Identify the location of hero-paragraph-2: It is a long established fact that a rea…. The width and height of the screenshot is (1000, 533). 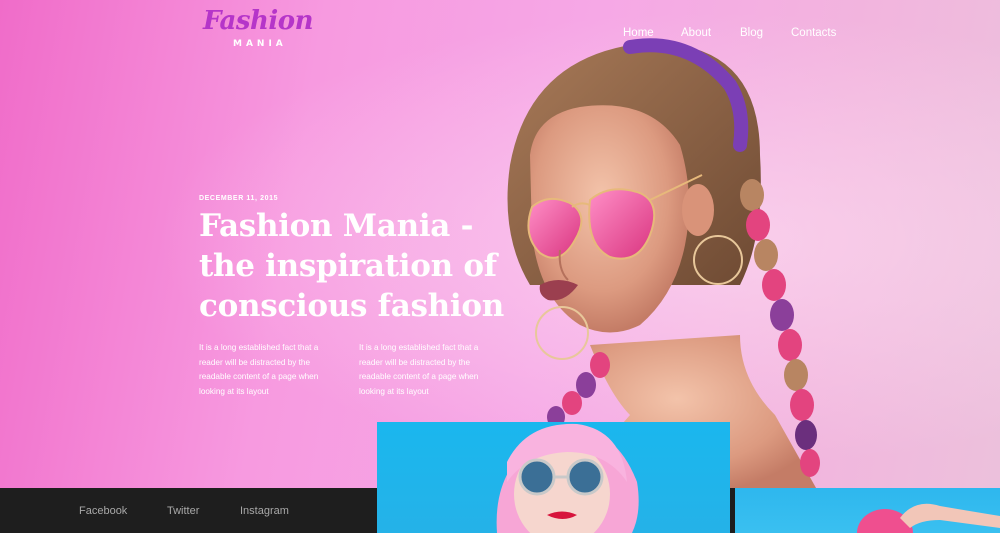
(419, 369).